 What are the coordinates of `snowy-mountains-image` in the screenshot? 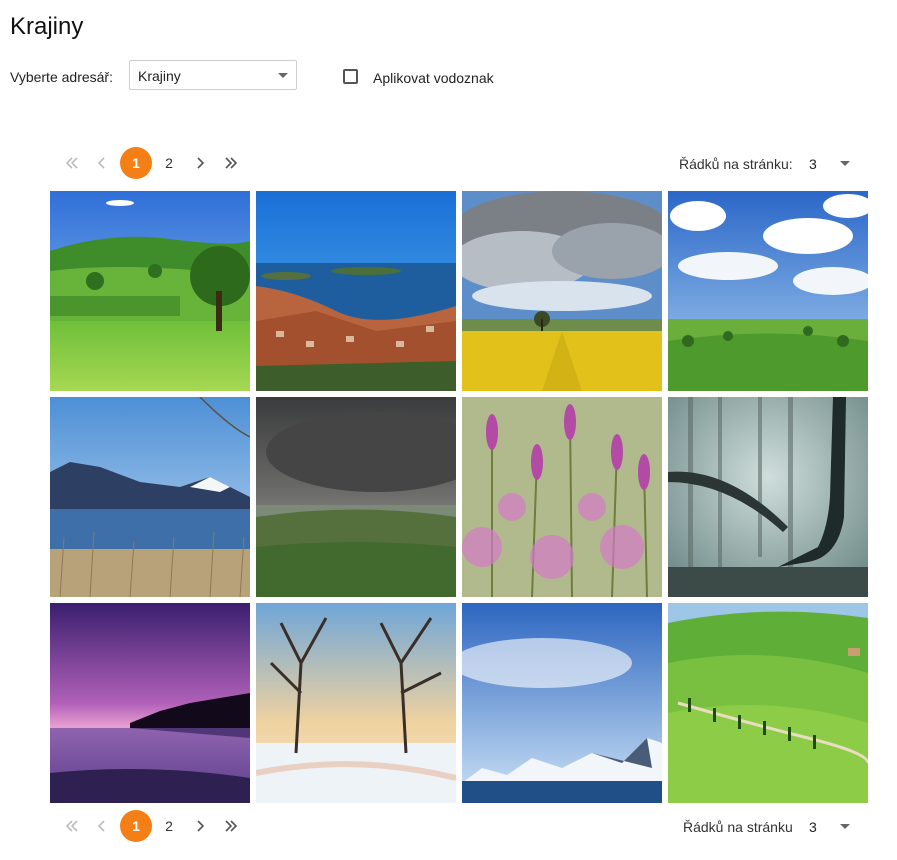 It's located at (562, 703).